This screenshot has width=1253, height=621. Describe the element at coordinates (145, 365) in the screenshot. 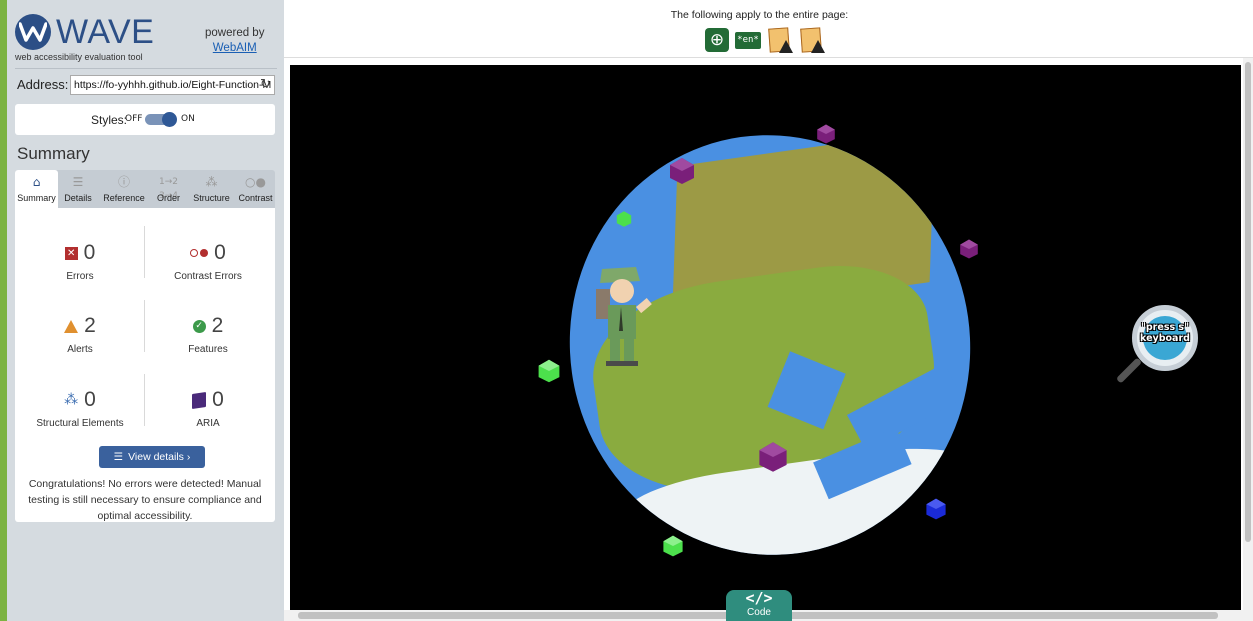

I see `summary-panel: ✕ 0 Errors 0 Contrast Errors 2 Alerts ✓` at that location.